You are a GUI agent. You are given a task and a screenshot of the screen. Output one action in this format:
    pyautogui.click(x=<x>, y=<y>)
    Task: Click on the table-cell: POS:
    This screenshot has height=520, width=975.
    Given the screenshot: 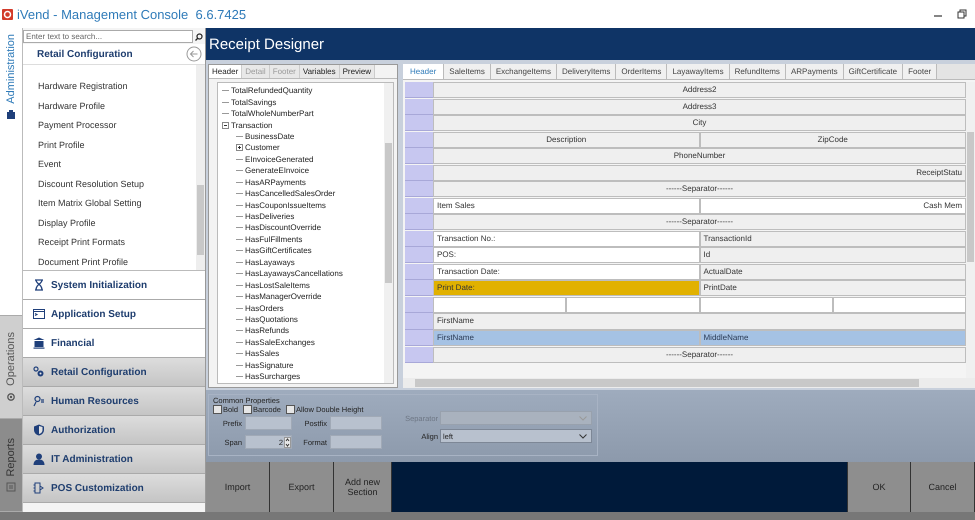 What is the action you would take?
    pyautogui.click(x=566, y=255)
    